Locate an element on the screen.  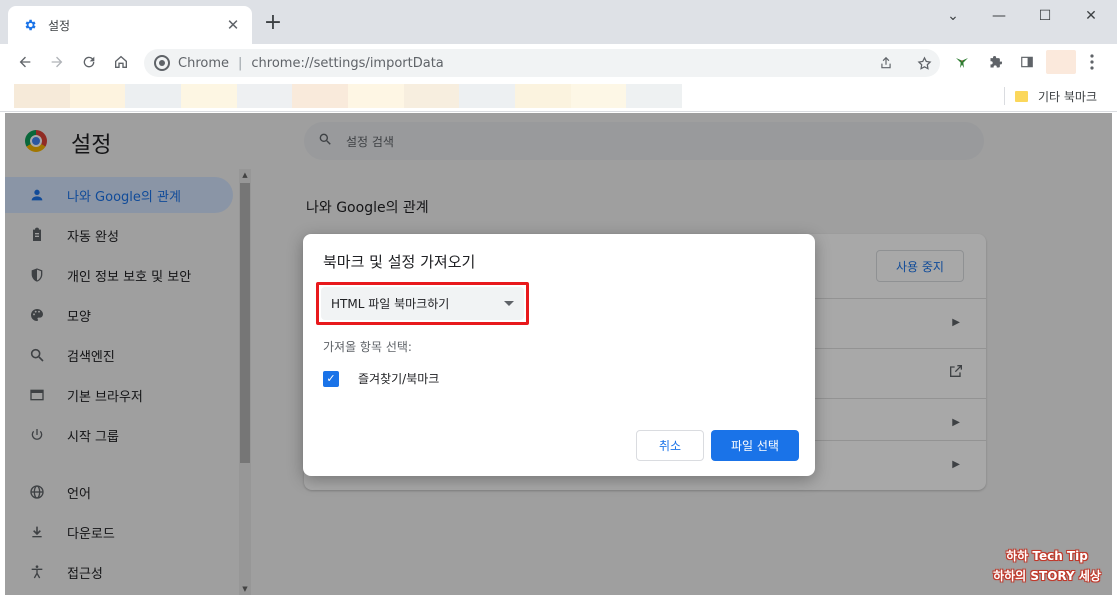
blurred-bookmarks is located at coordinates (348, 96).